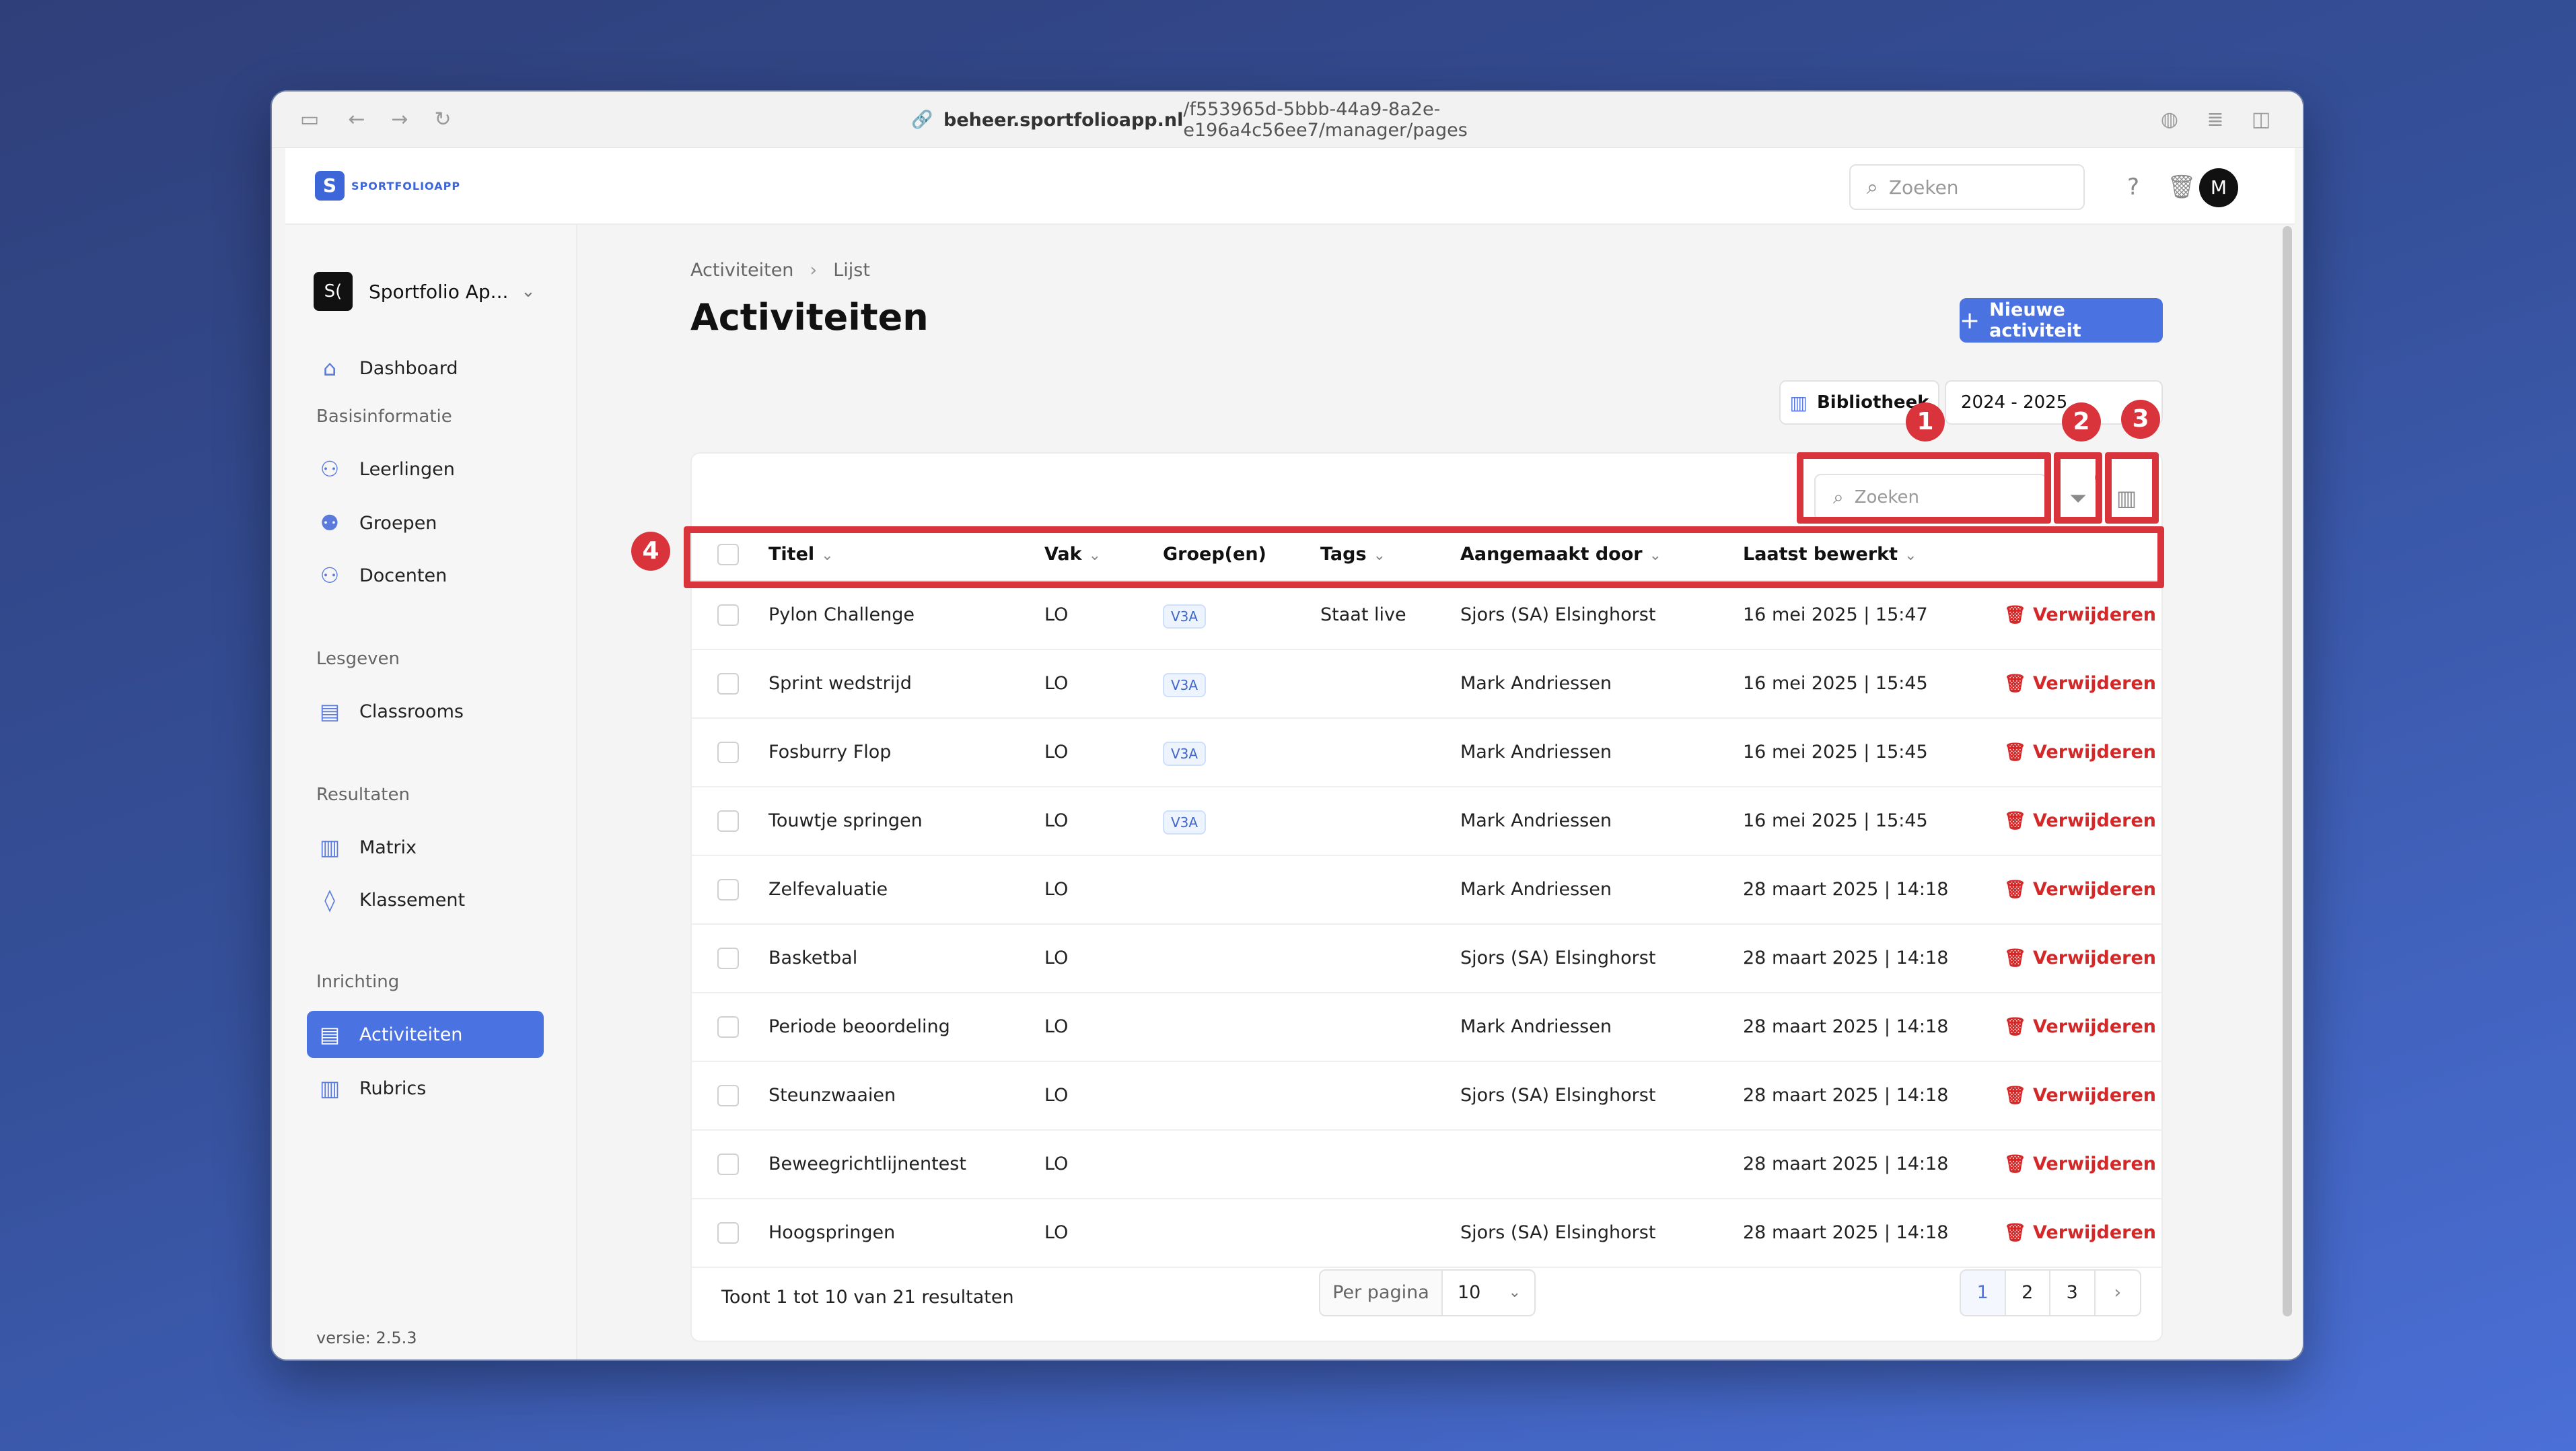 This screenshot has width=2576, height=1451. Describe the element at coordinates (425, 291) in the screenshot. I see `org-switcher: S( Sportfolio Ap... ⌄` at that location.